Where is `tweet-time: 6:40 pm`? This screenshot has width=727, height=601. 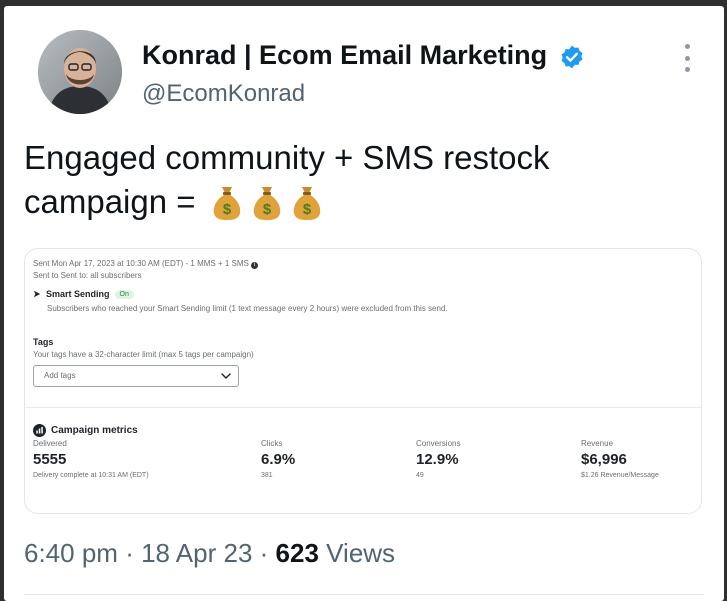
tweet-time: 6:40 pm is located at coordinates (71, 553).